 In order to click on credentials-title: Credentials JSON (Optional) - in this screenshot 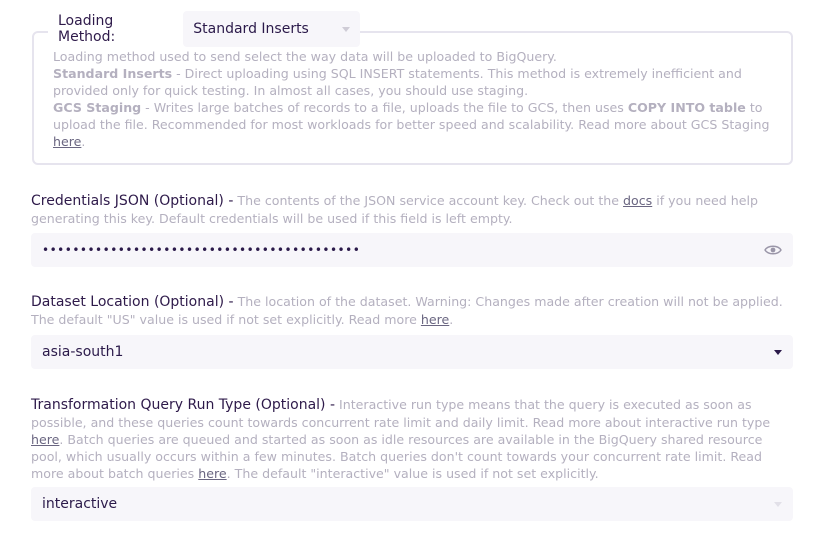, I will do `click(132, 201)`.